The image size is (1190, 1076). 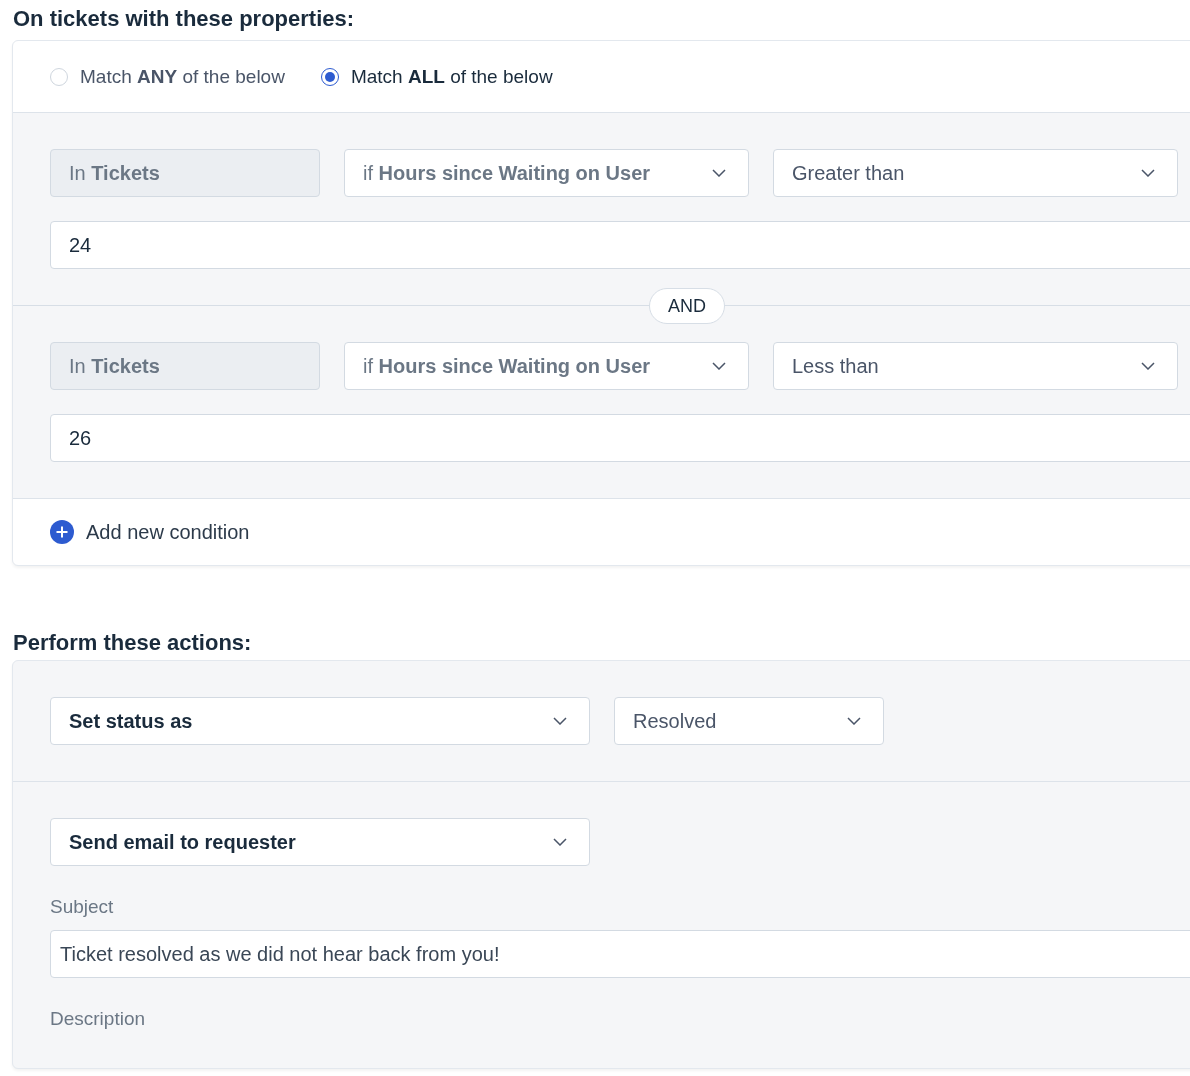 What do you see at coordinates (167, 76) in the screenshot?
I see `match-option: Match ANY of the below` at bounding box center [167, 76].